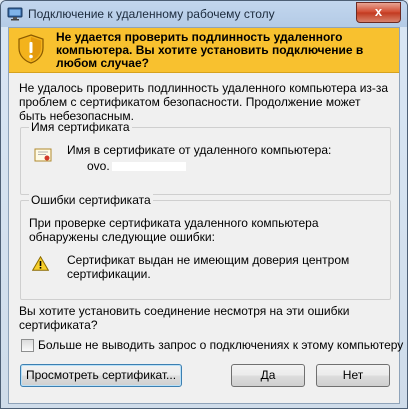  What do you see at coordinates (151, 14) in the screenshot?
I see `window-title: Подключение к удаленному рабочему столу` at bounding box center [151, 14].